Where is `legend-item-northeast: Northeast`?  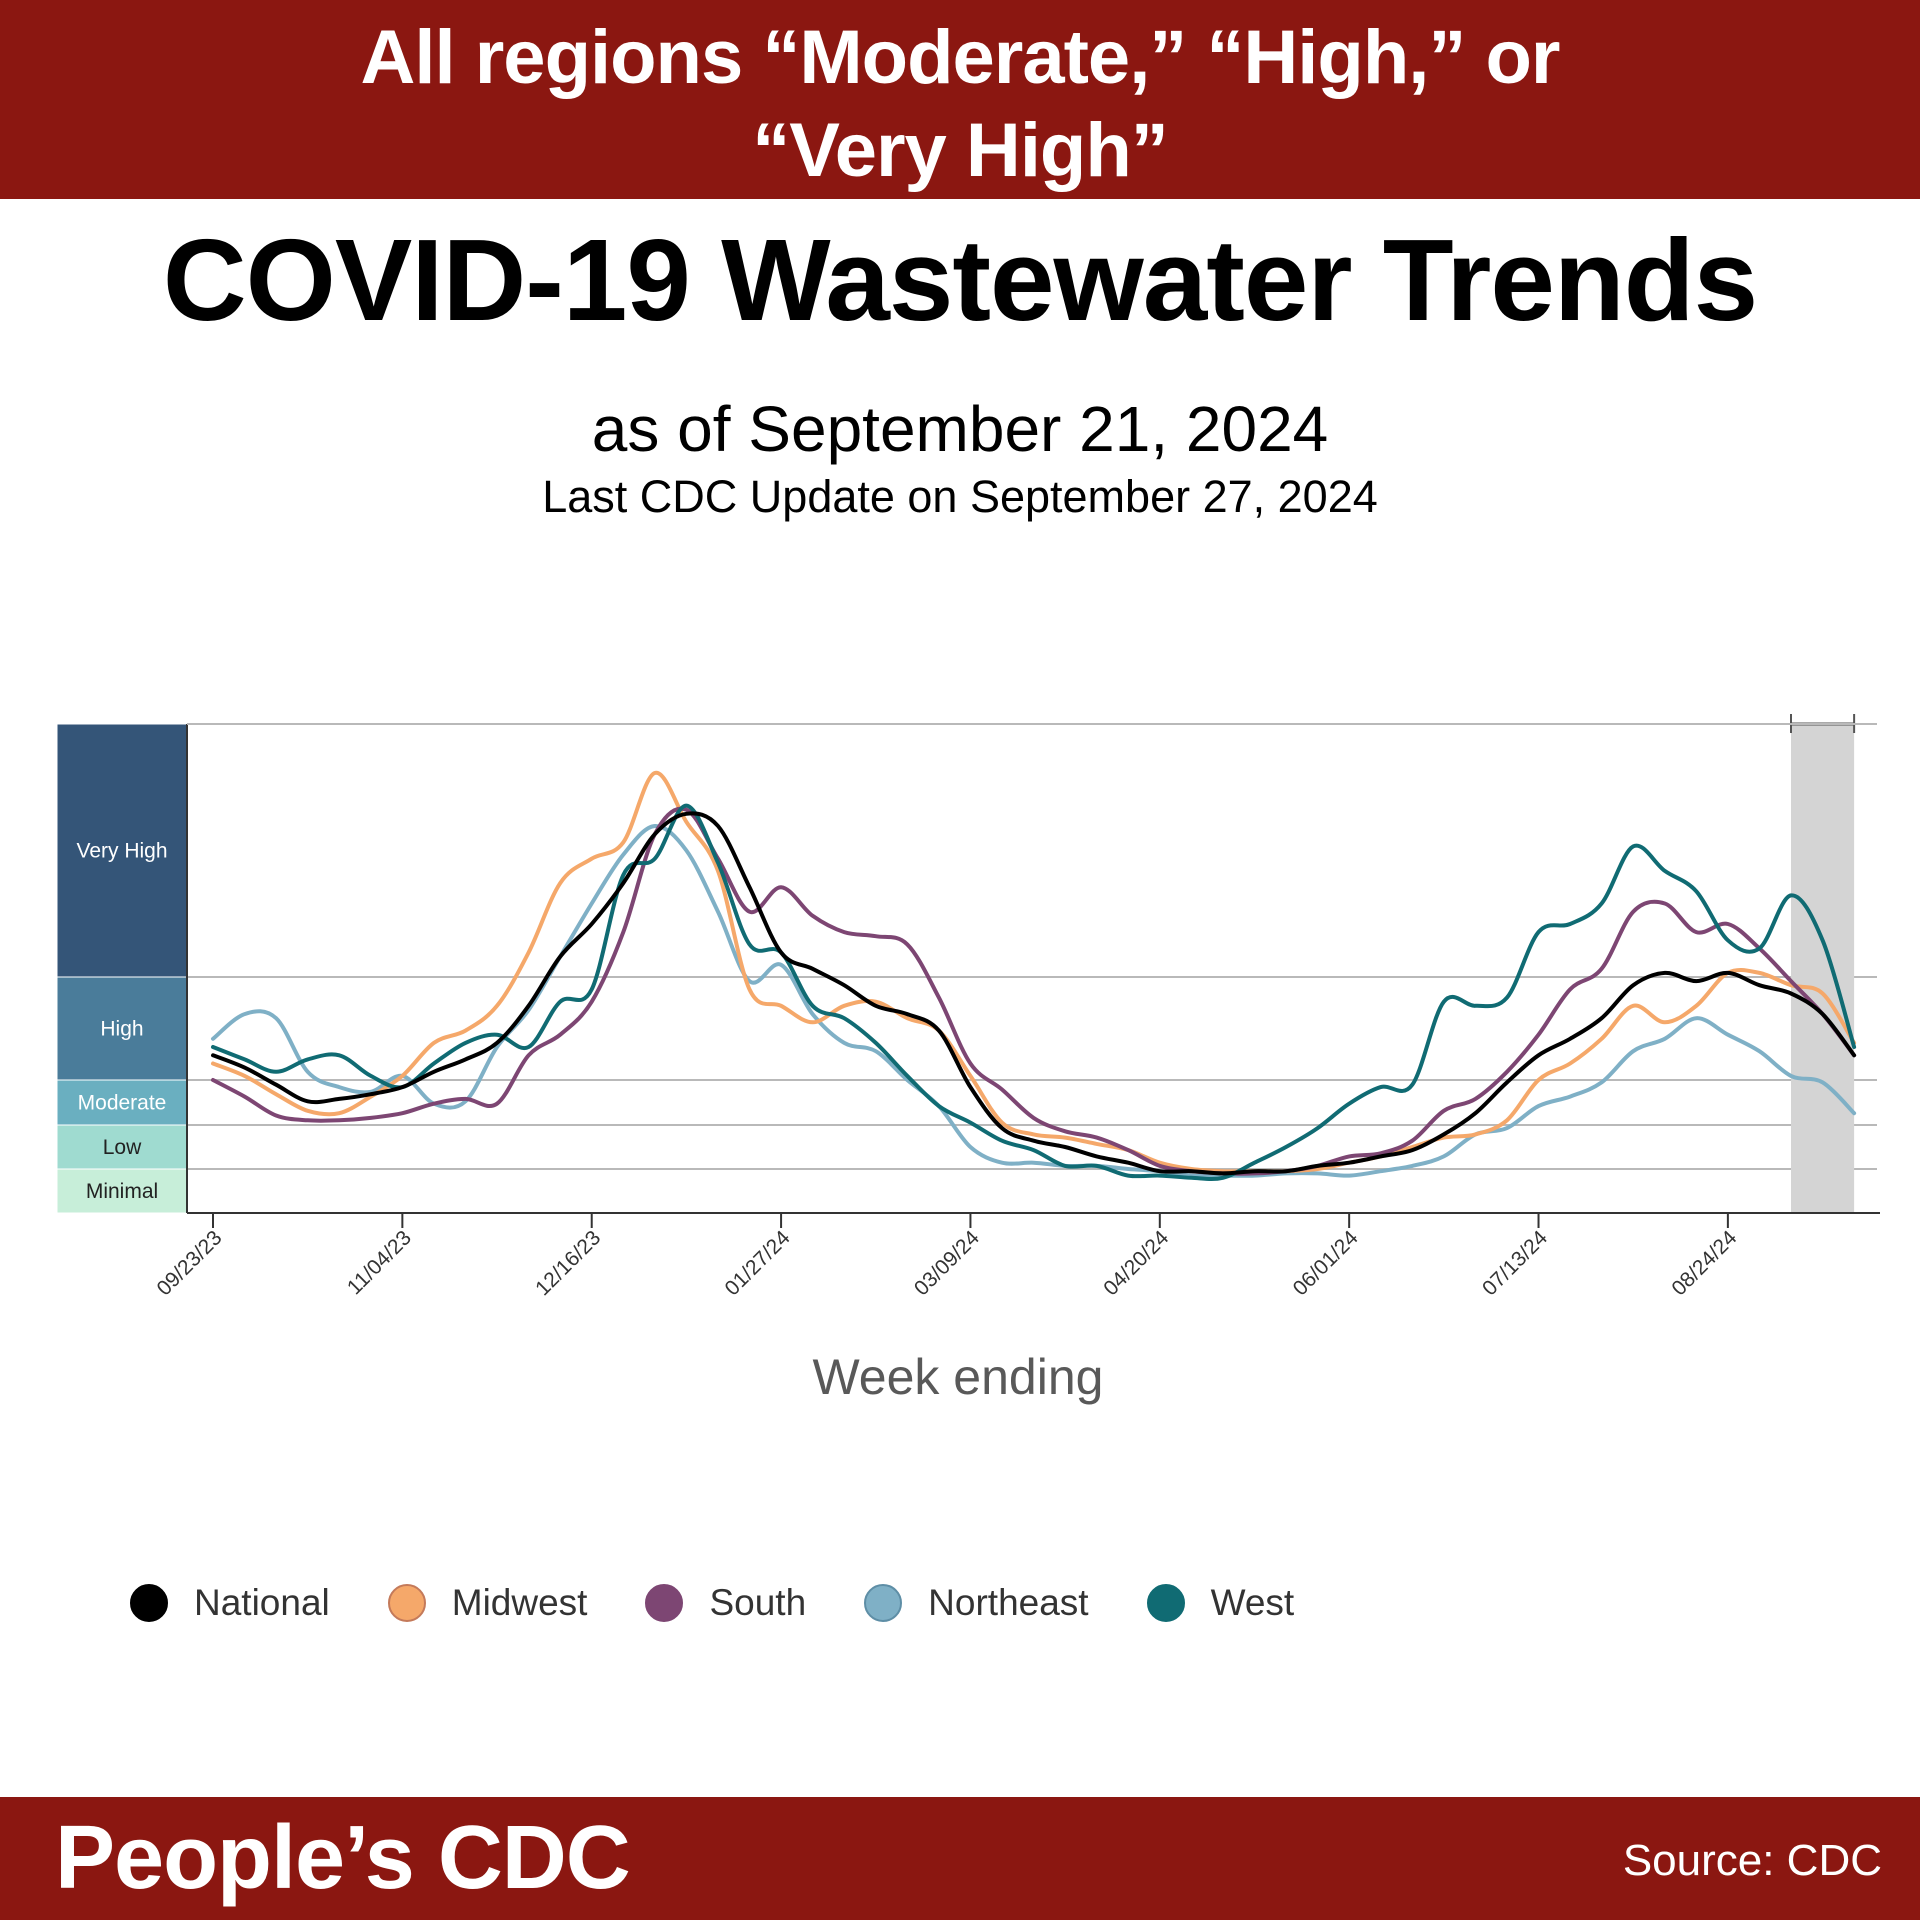 legend-item-northeast: Northeast is located at coordinates (976, 1603).